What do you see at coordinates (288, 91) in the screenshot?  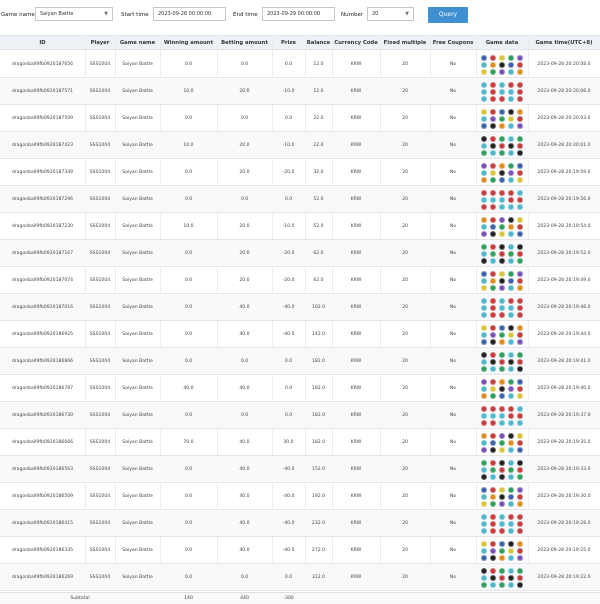 I see `cell-prize: -10.0` at bounding box center [288, 91].